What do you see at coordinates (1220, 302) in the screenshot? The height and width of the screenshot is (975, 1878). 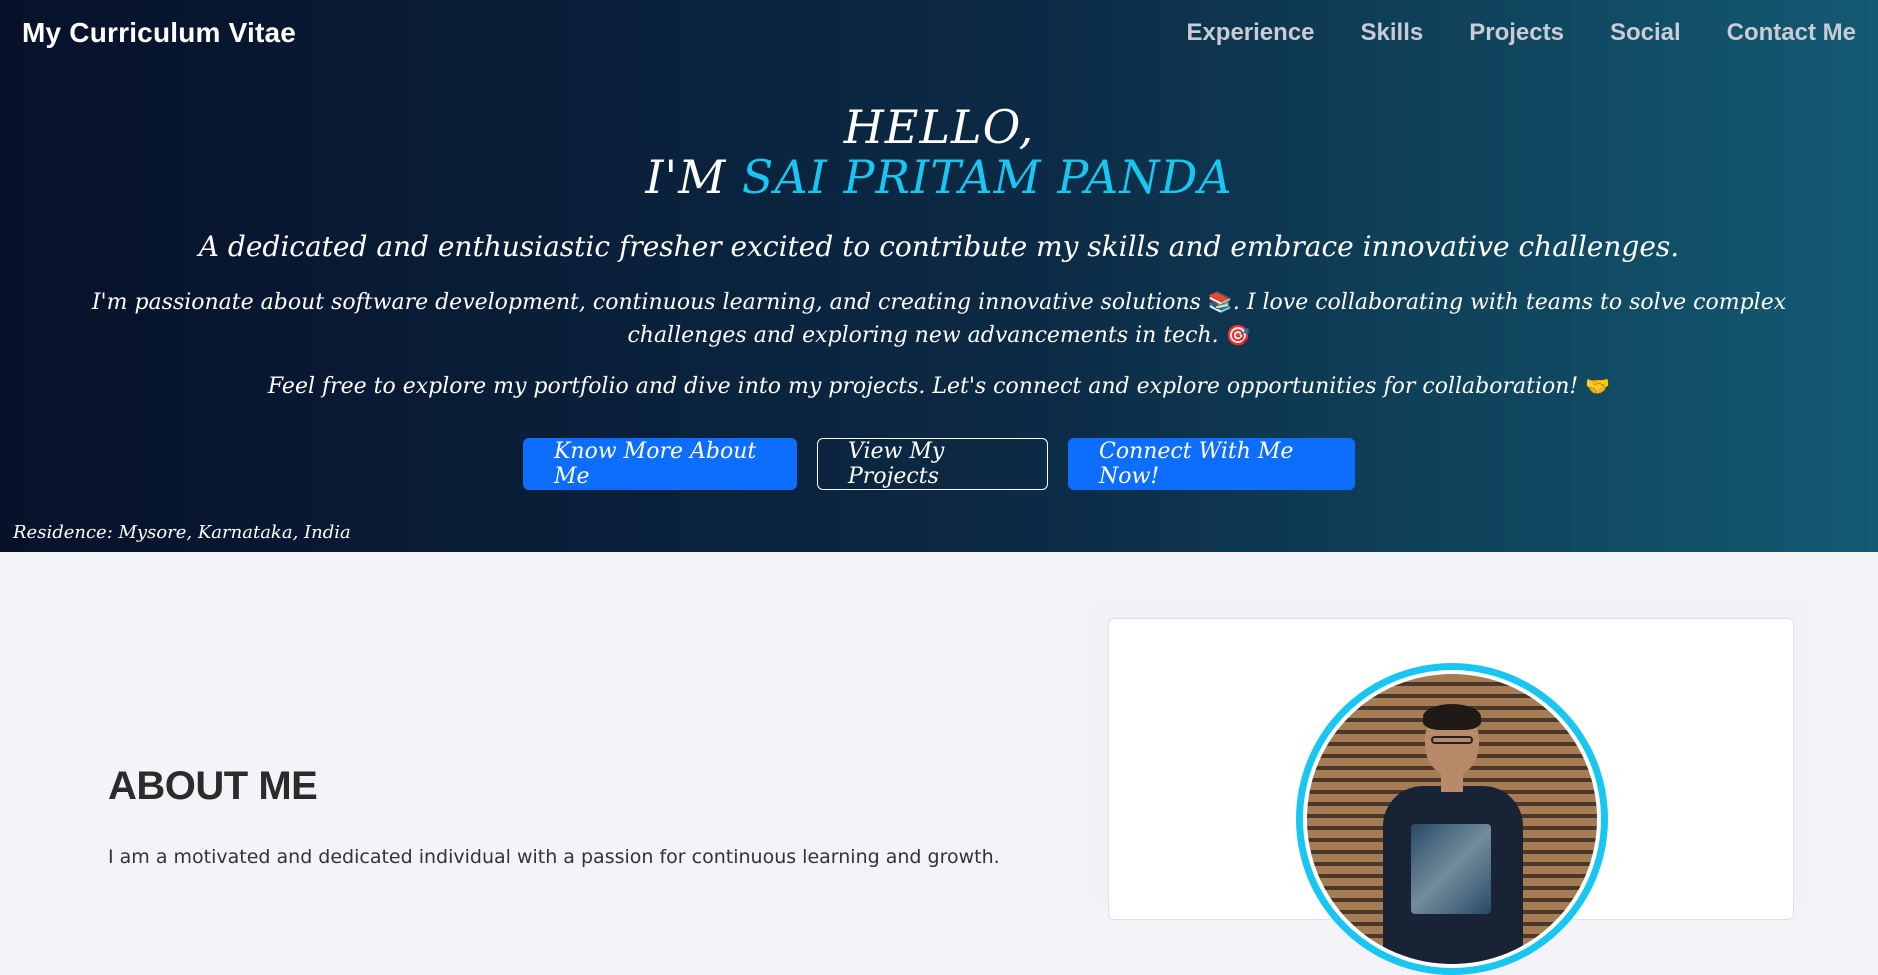 I see `books-icon: 📚` at bounding box center [1220, 302].